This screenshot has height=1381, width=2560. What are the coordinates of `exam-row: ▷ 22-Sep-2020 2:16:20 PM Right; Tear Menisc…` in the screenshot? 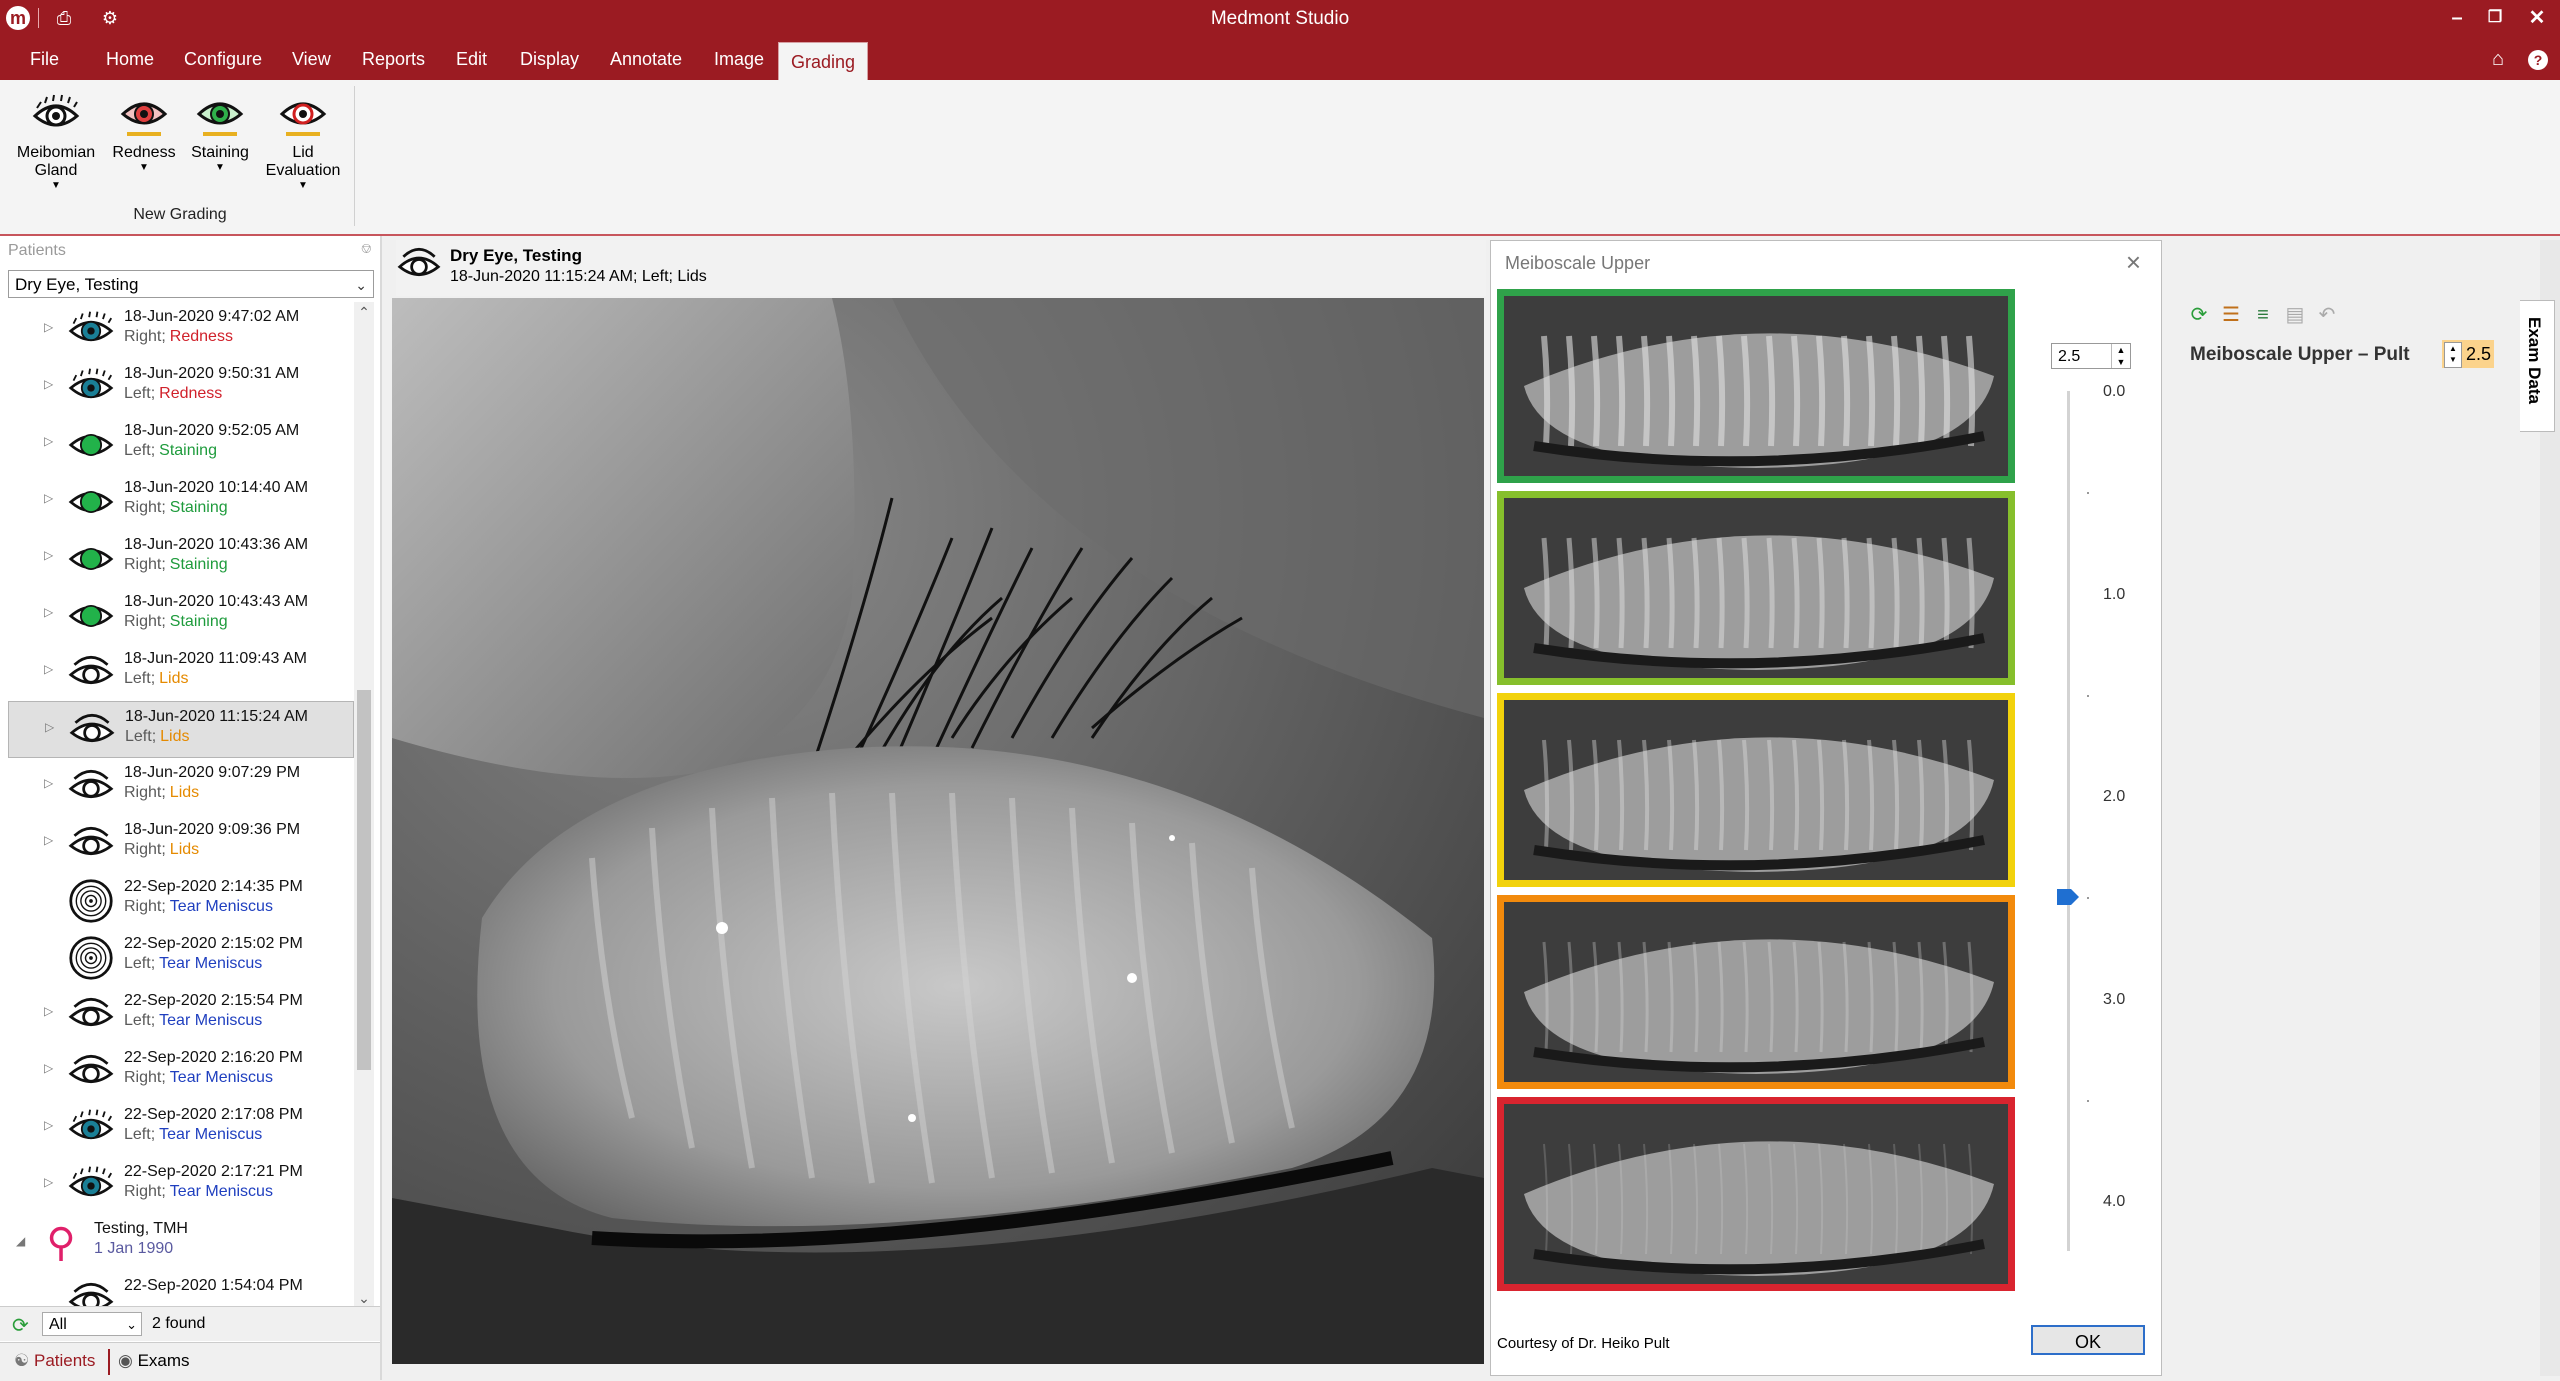 It's located at (181, 1071).